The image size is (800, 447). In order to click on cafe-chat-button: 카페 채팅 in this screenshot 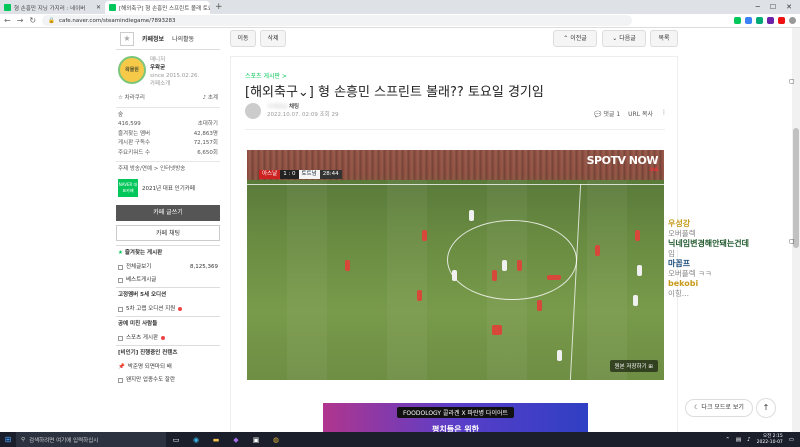, I will do `click(168, 232)`.